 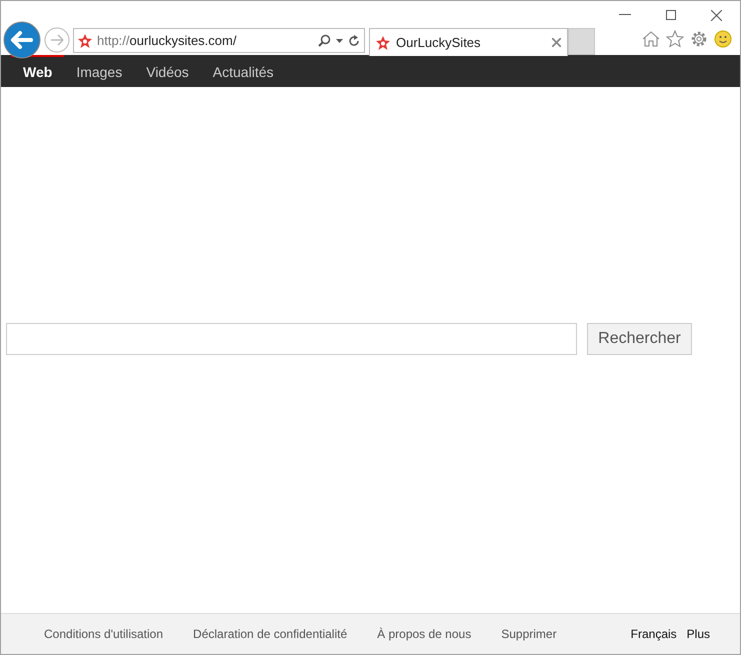 I want to click on footer-link: Déclaration de confidentialité, so click(x=270, y=634).